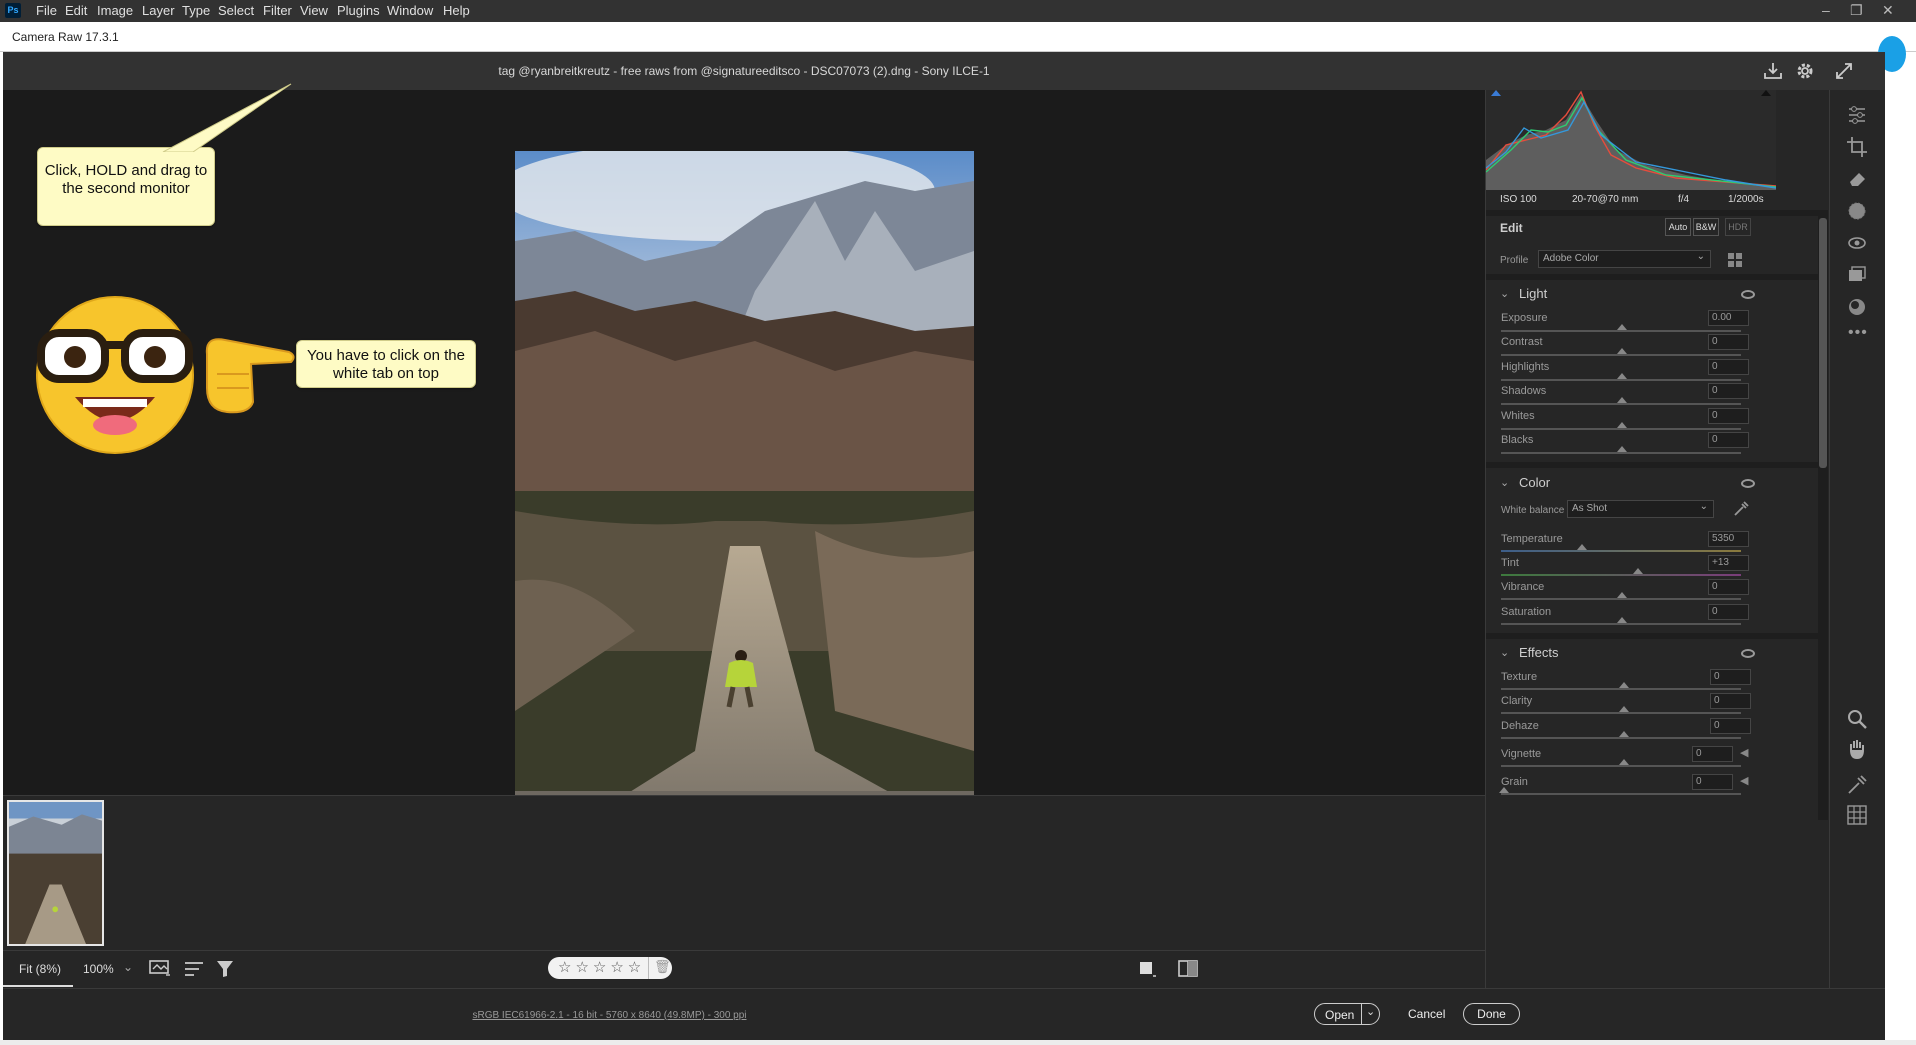 This screenshot has height=1045, width=1916. Describe the element at coordinates (1857, 147) in the screenshot. I see `crop-icon` at that location.